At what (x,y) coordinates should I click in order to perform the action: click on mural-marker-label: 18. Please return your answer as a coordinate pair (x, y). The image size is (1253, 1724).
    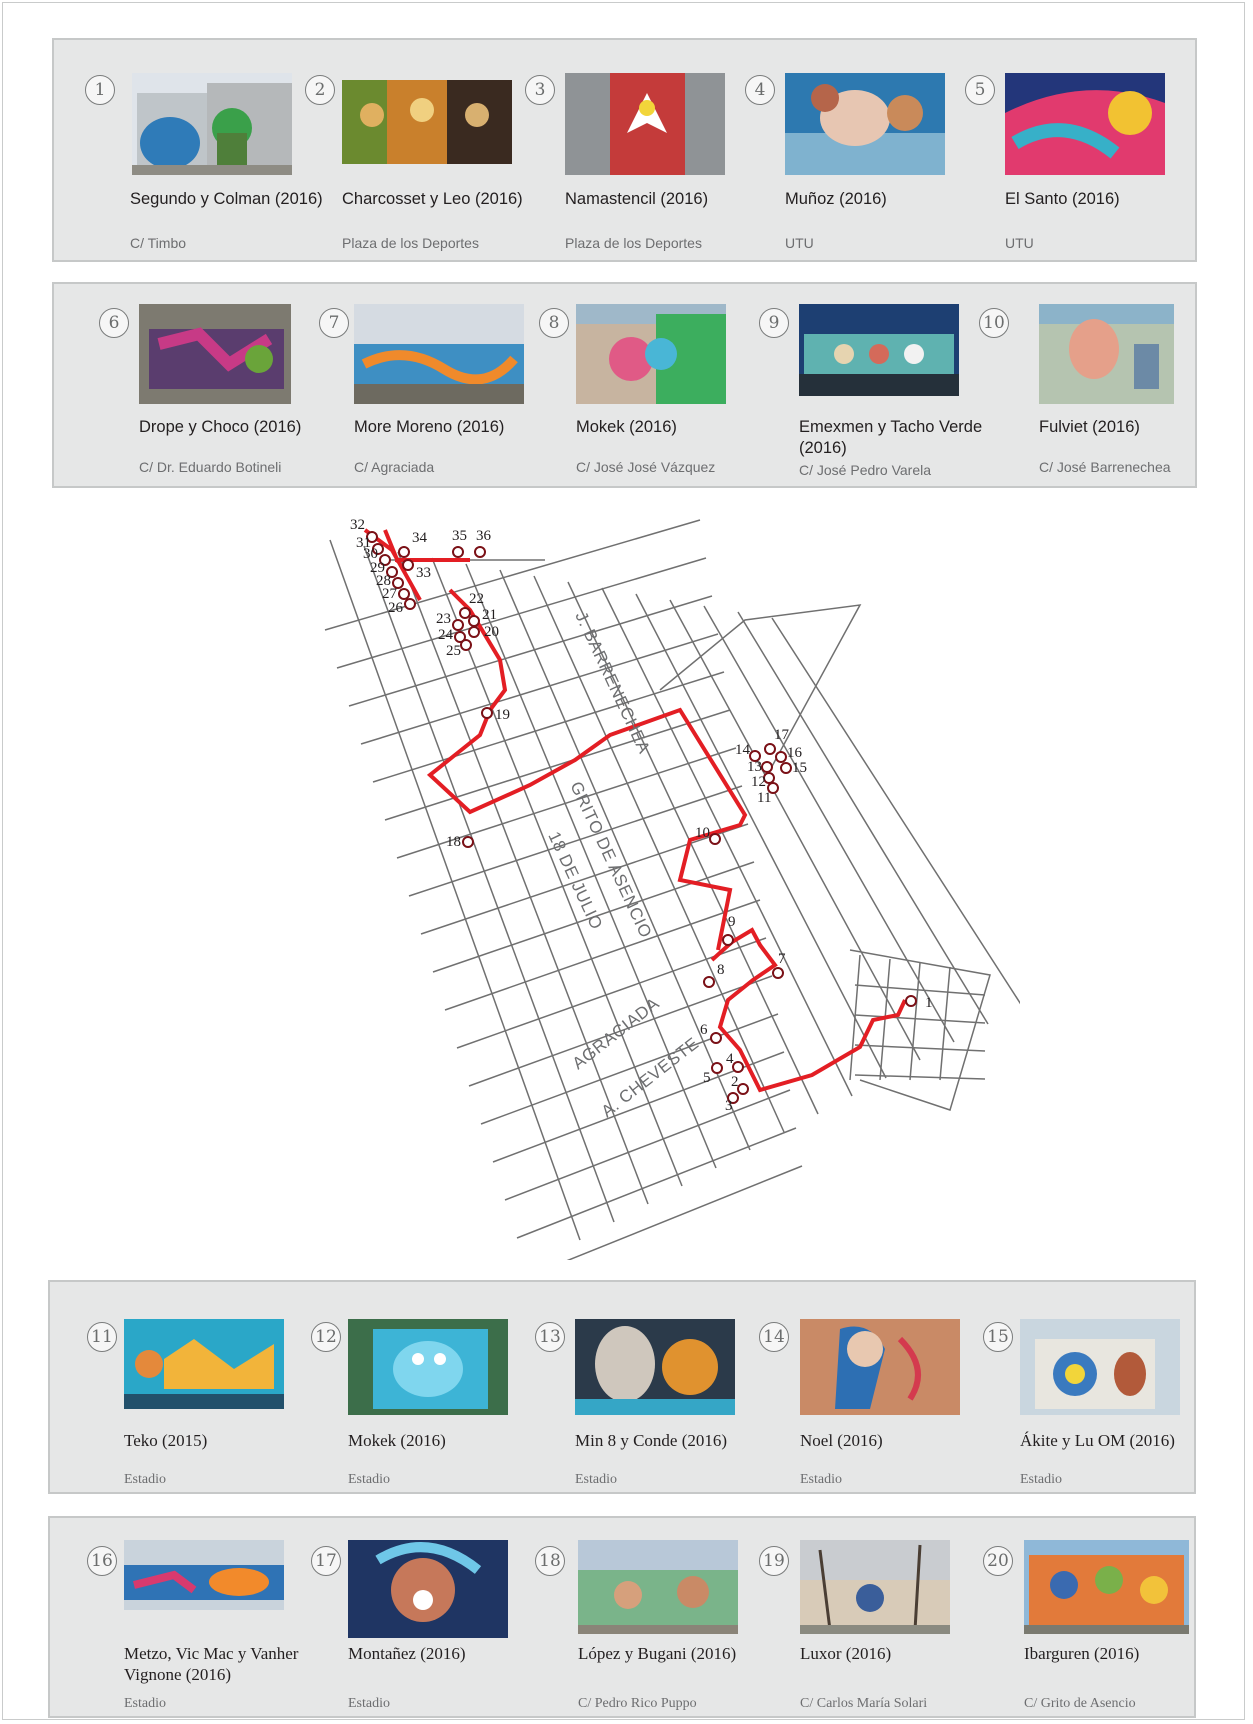
    Looking at the image, I should click on (453, 842).